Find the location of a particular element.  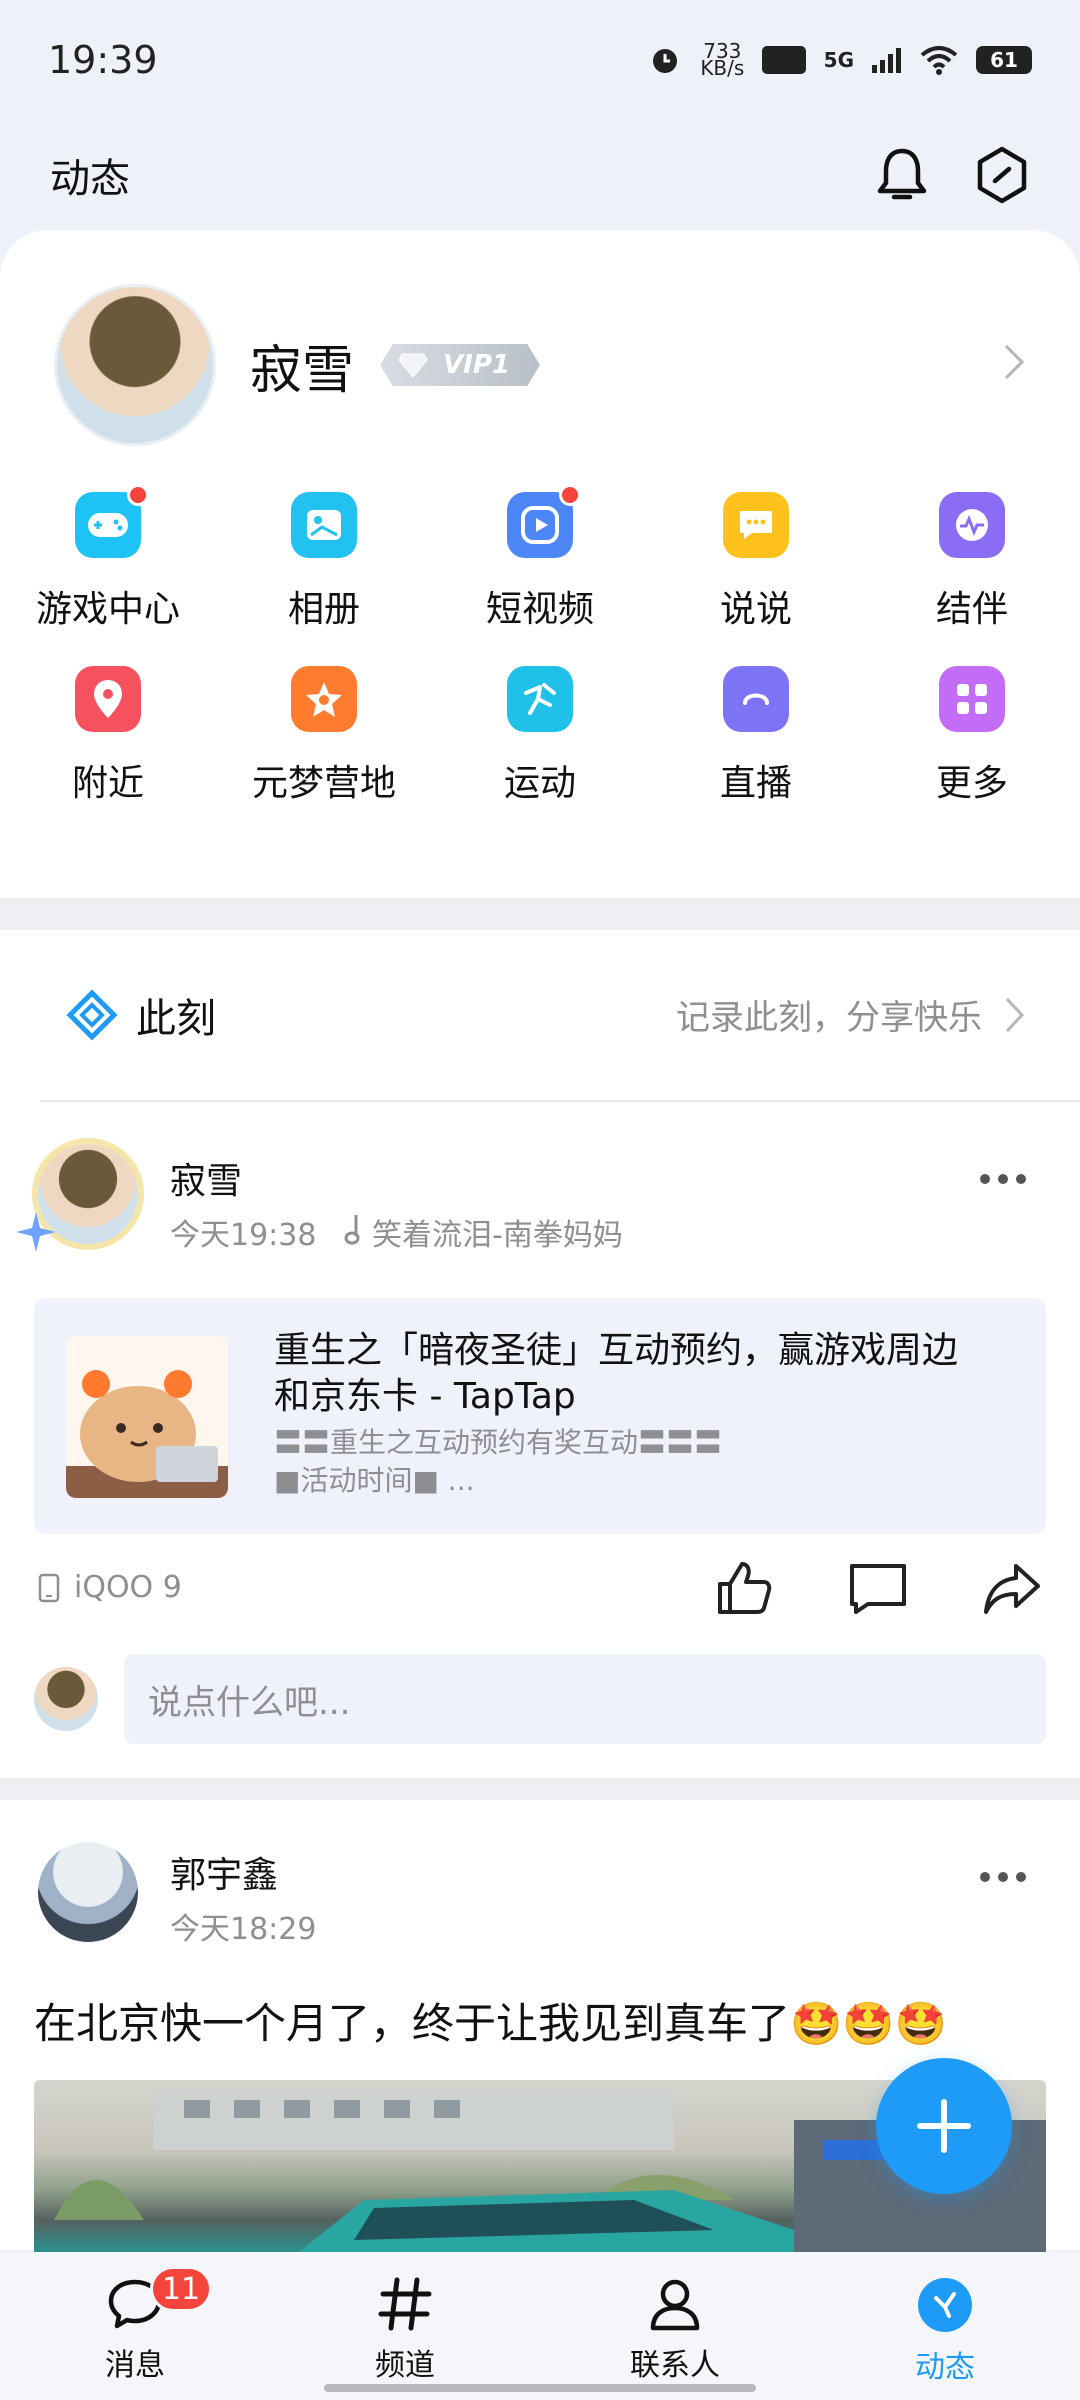

gamepad-icon is located at coordinates (108, 525).